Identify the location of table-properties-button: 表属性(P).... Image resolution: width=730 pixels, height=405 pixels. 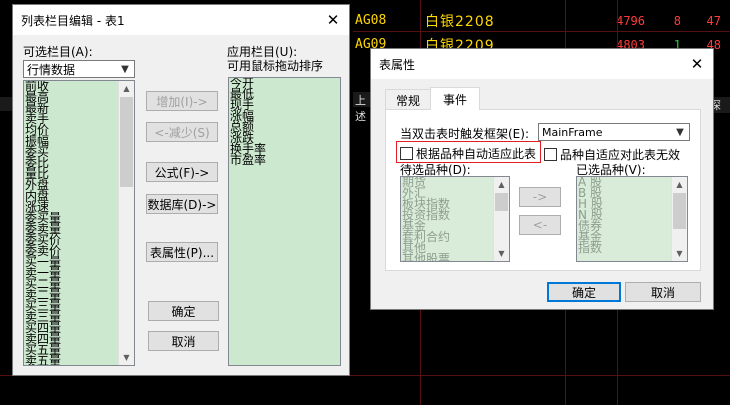
(182, 252).